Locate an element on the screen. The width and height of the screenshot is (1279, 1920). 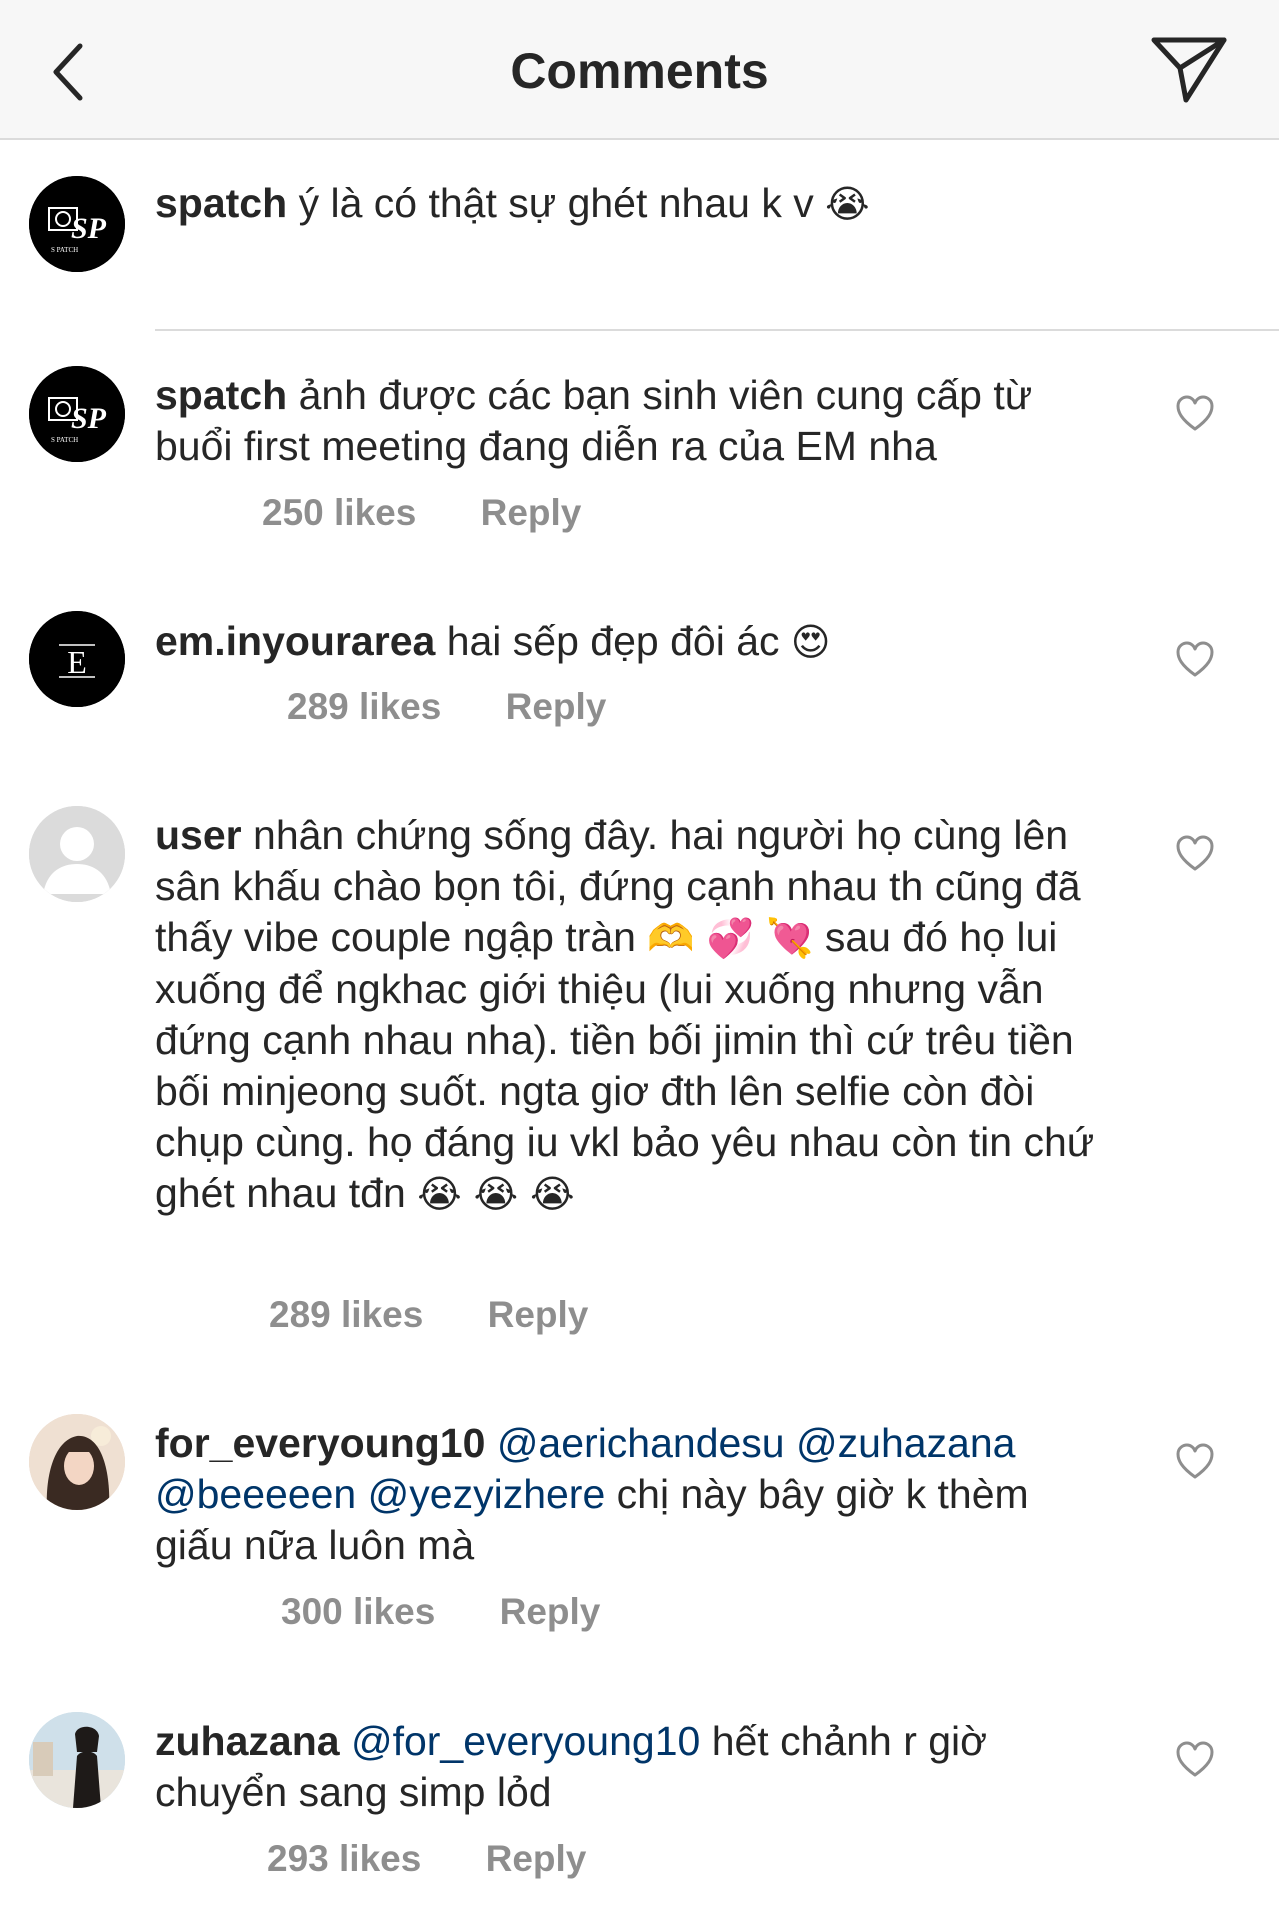
comment-text: em.inyourarea hai sếp đẹp đôi ác 😍 is located at coordinates (635, 642).